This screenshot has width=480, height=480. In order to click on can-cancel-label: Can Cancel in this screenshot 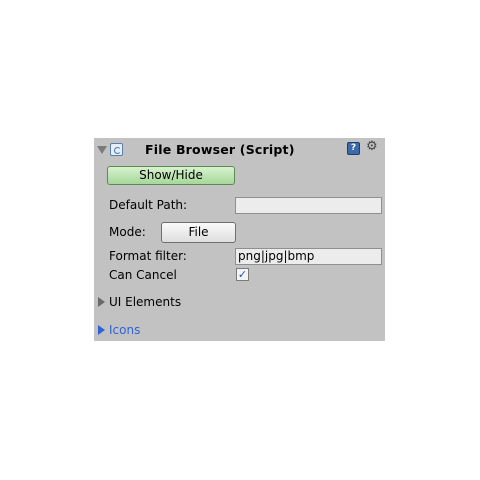, I will do `click(143, 275)`.